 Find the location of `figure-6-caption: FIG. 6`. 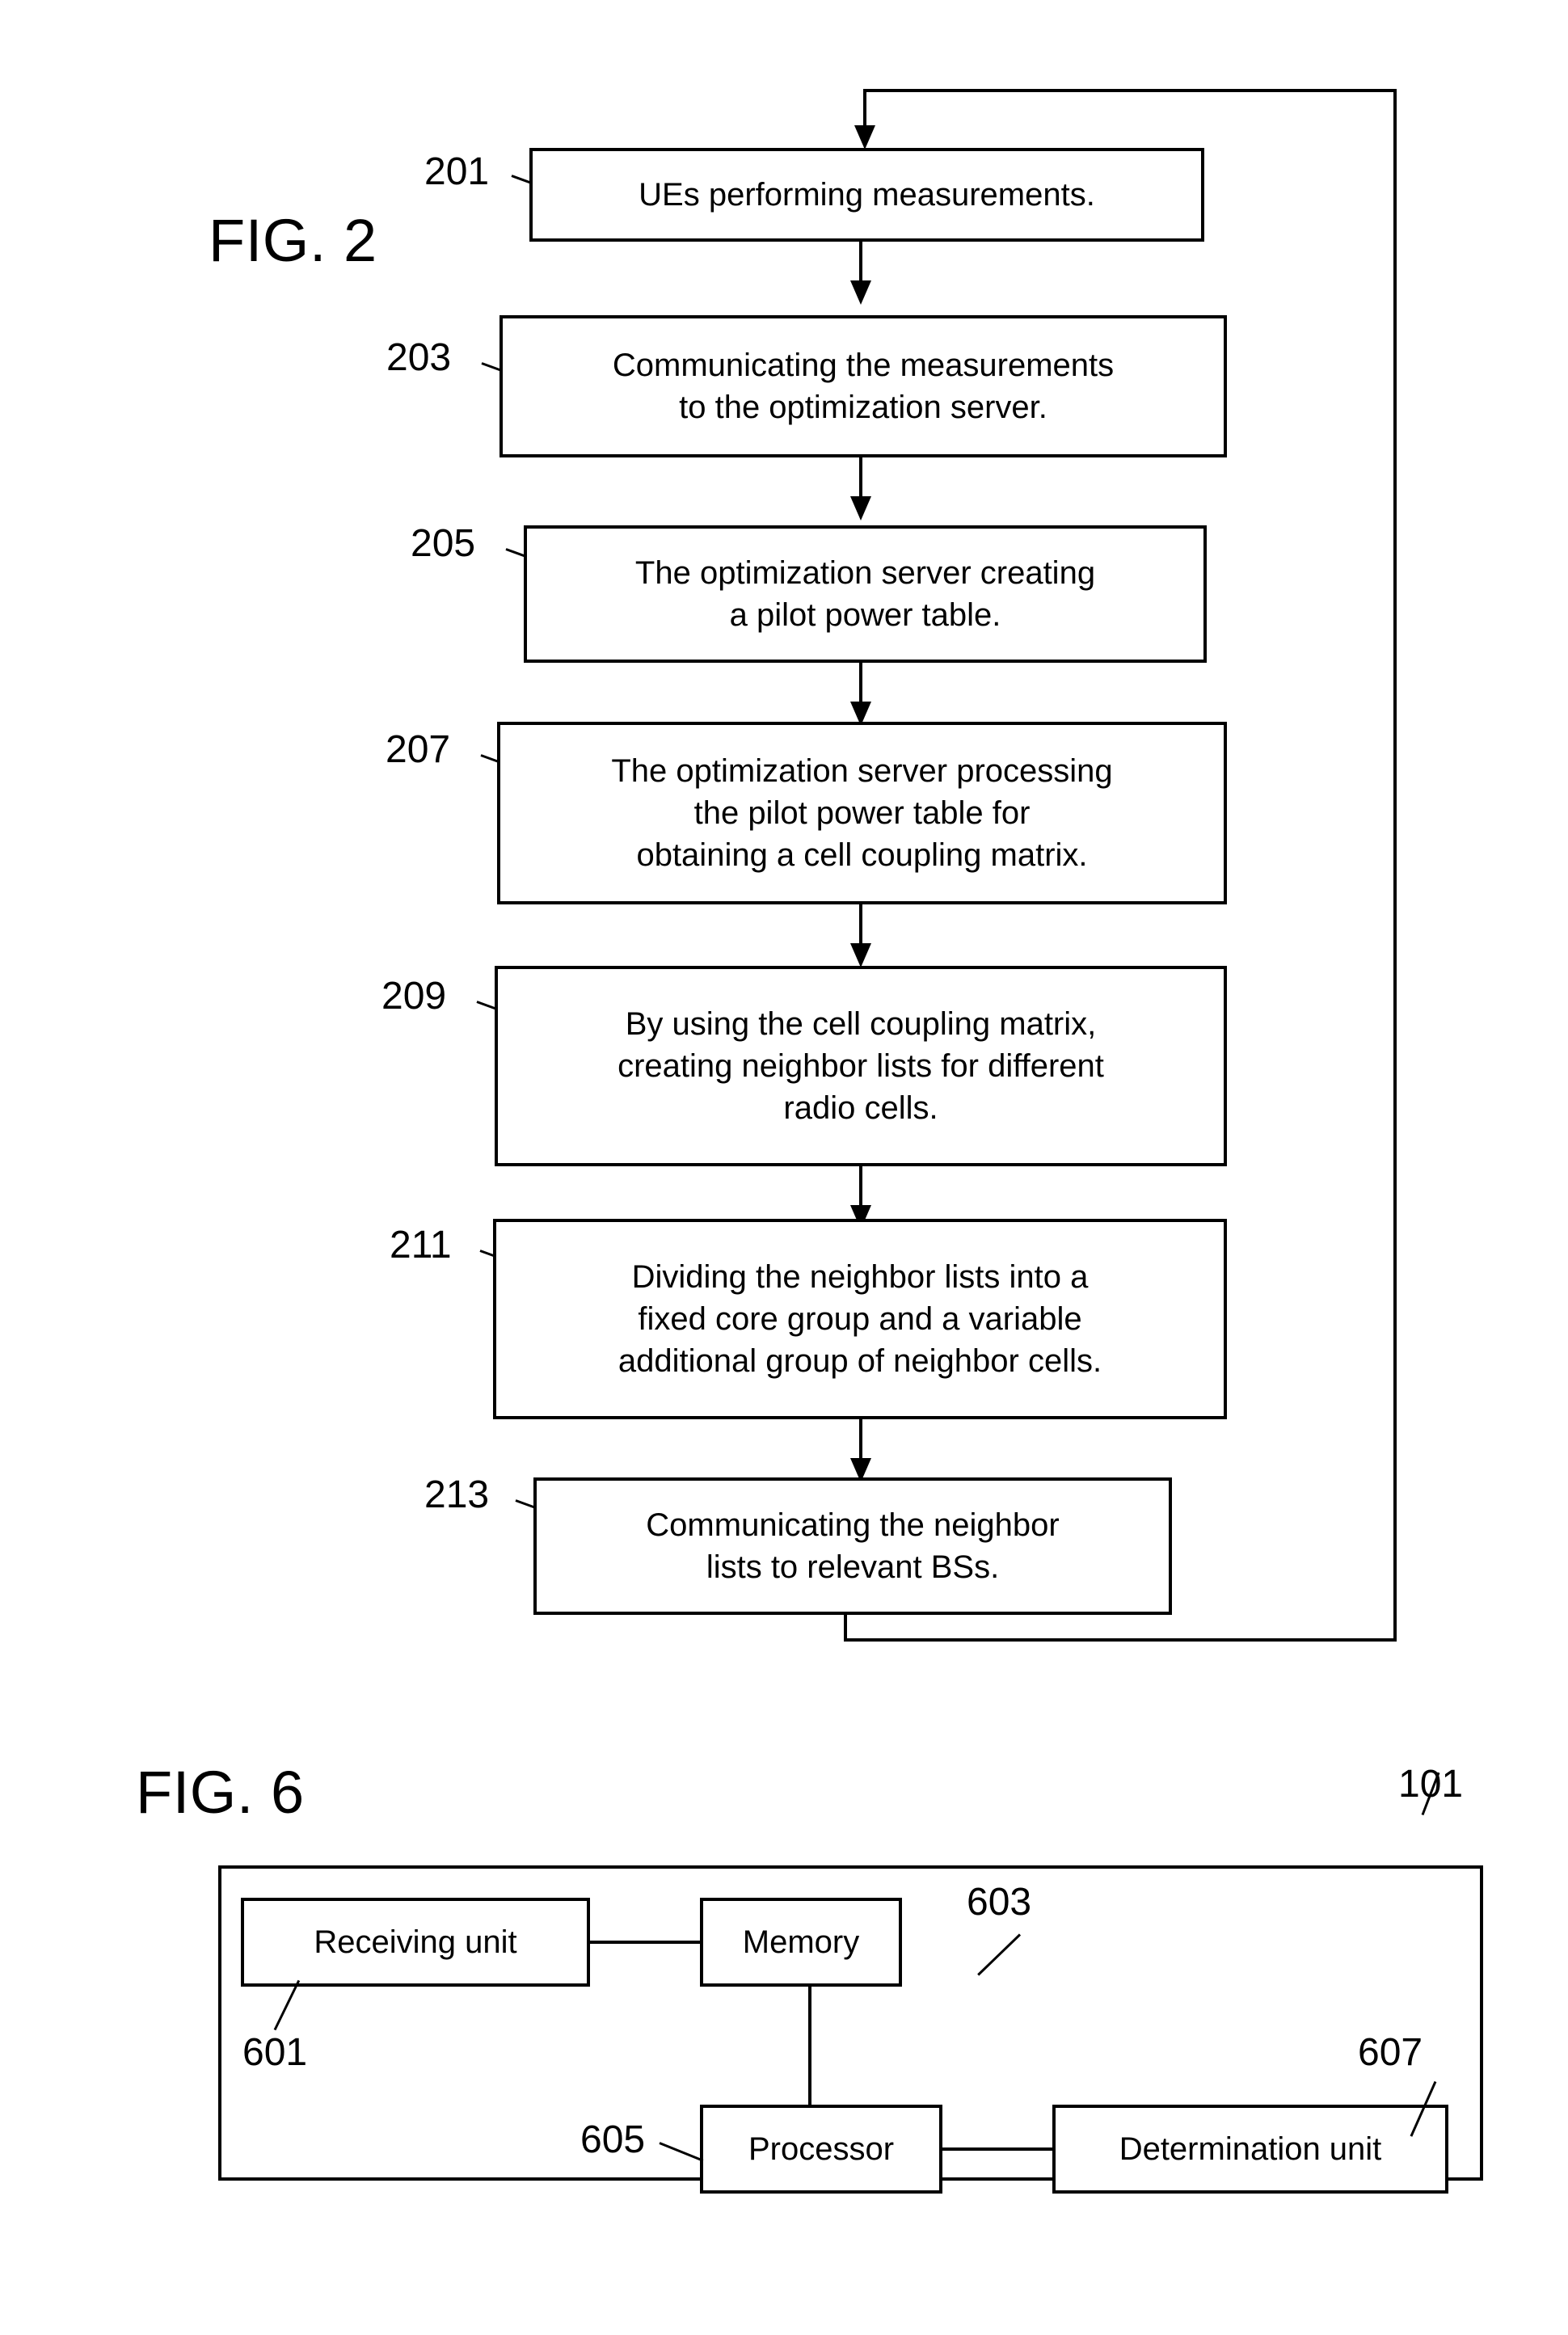

figure-6-caption: FIG. 6 is located at coordinates (220, 1792).